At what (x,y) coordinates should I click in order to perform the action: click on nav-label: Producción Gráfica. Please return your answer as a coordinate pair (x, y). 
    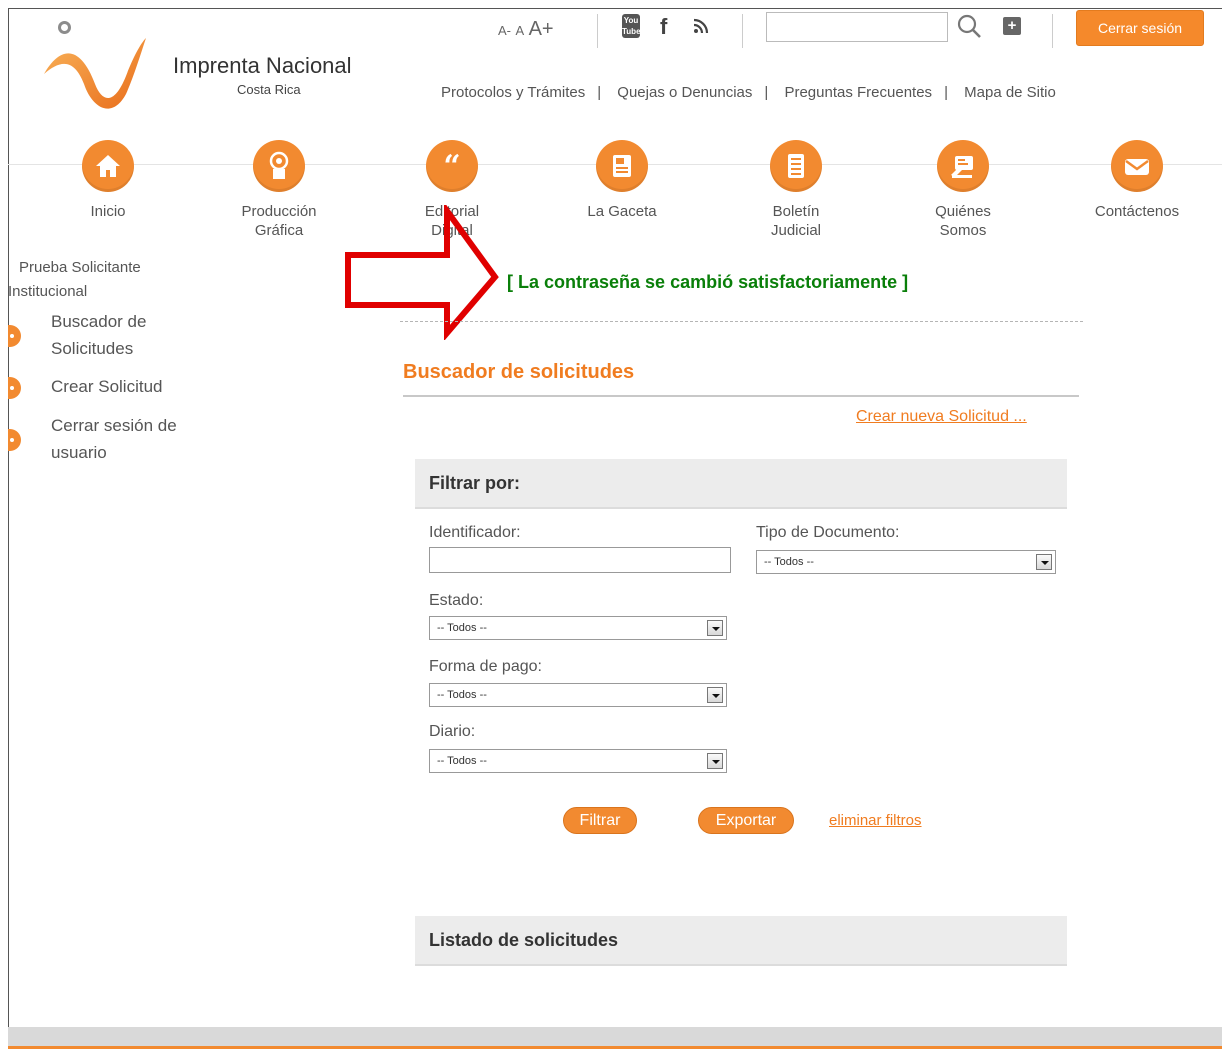
    Looking at the image, I should click on (279, 221).